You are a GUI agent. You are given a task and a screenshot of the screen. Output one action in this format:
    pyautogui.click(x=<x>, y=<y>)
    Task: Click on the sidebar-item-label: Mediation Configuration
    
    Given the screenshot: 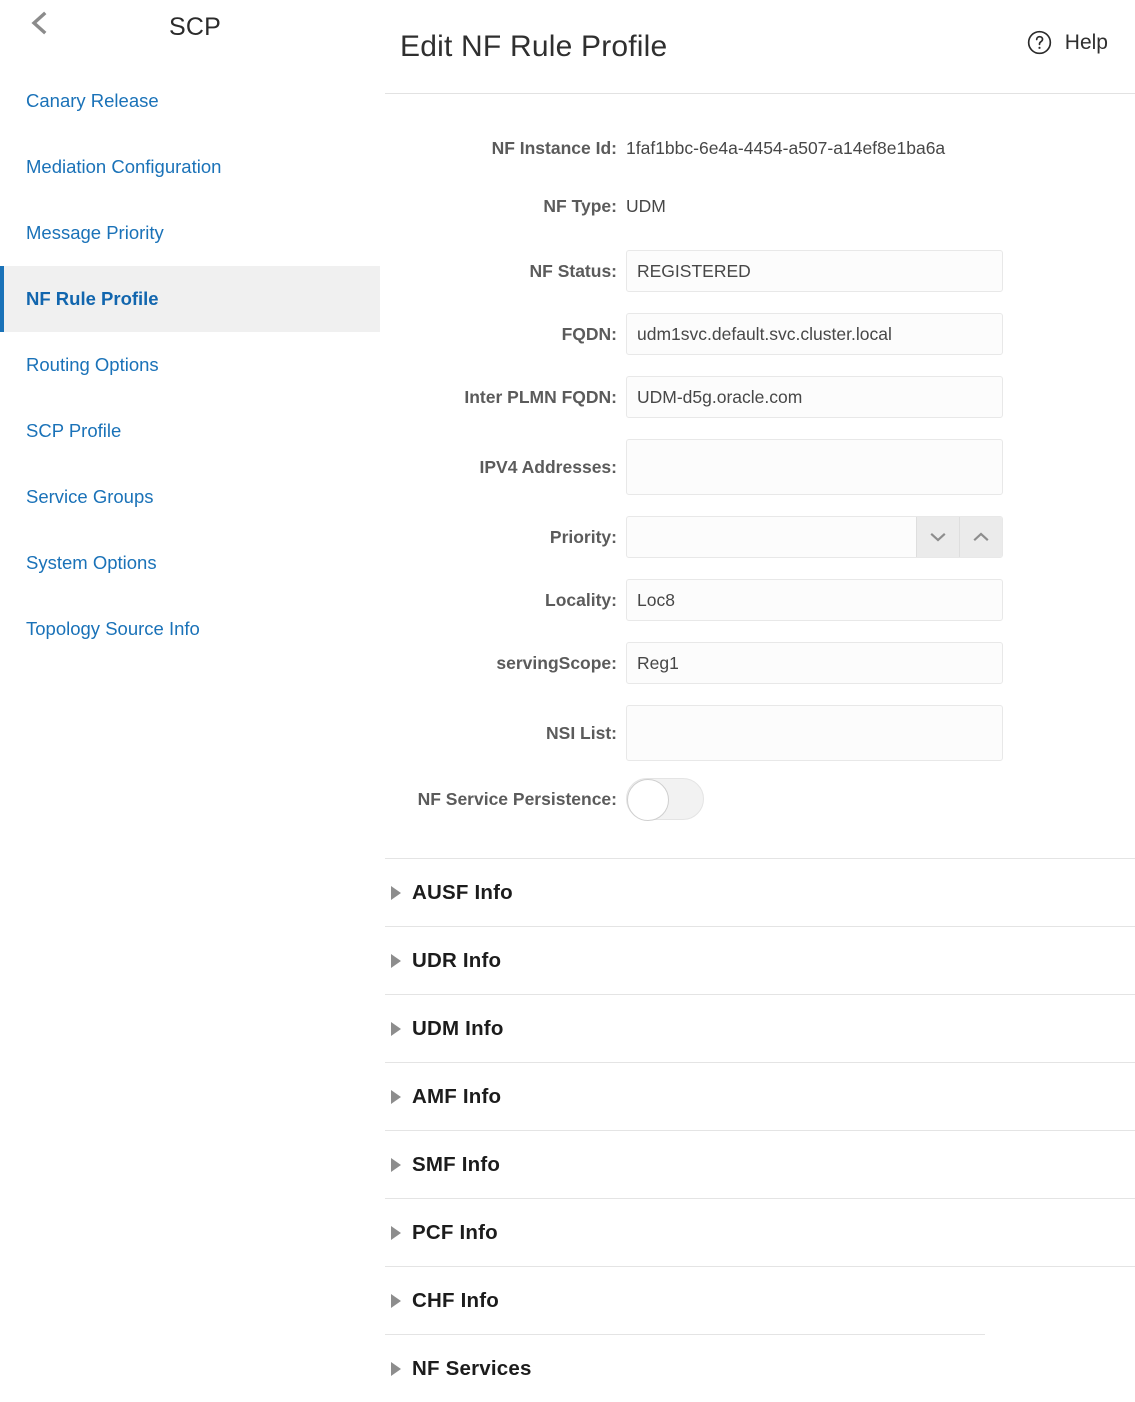 What is the action you would take?
    pyautogui.click(x=124, y=166)
    